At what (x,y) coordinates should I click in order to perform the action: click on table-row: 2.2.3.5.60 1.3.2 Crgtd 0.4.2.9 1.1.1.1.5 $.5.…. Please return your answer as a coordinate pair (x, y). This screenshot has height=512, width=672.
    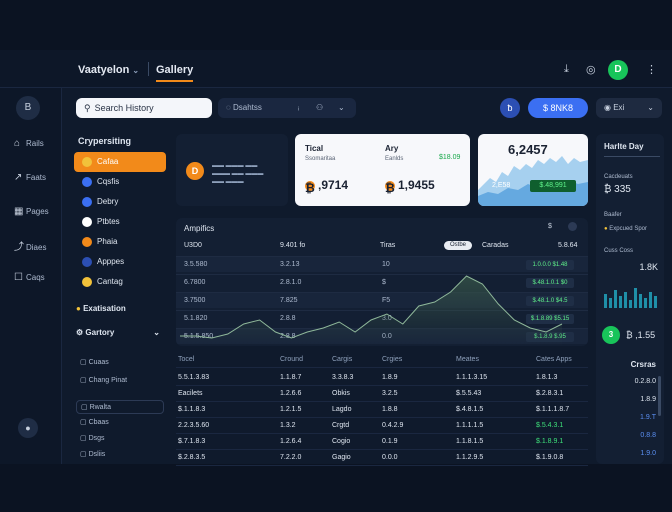
    Looking at the image, I should click on (382, 426).